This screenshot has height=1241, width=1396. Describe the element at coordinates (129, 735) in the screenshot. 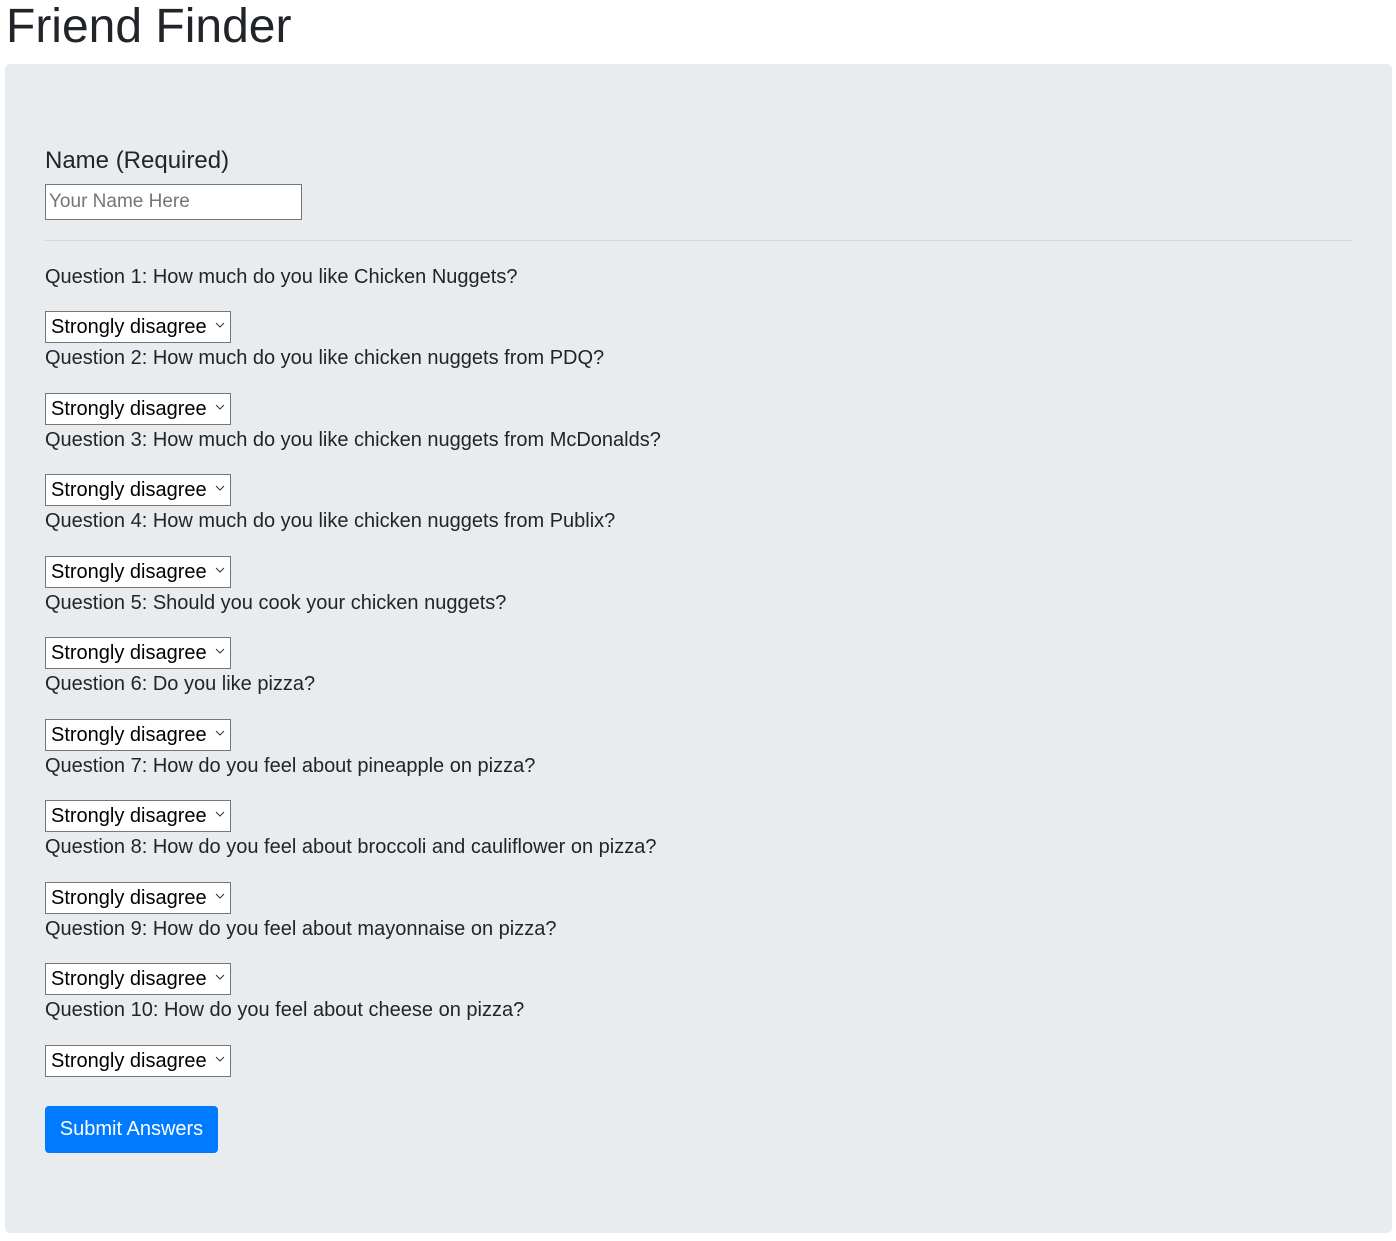

I see `question-6-selected-value: Strongly disagree` at that location.